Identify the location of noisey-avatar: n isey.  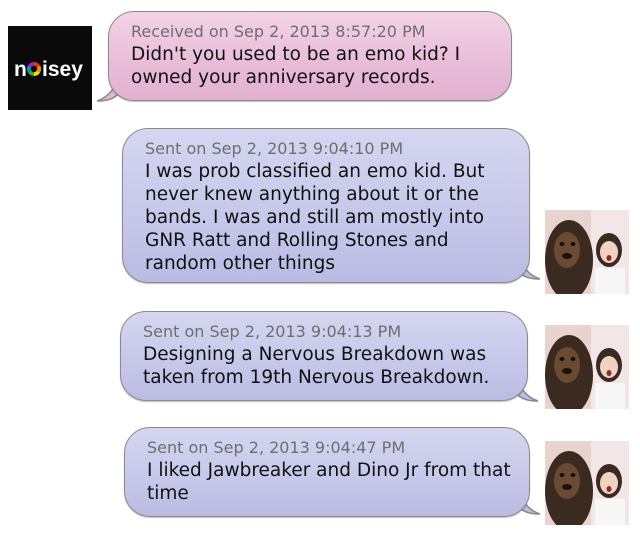
(50, 68).